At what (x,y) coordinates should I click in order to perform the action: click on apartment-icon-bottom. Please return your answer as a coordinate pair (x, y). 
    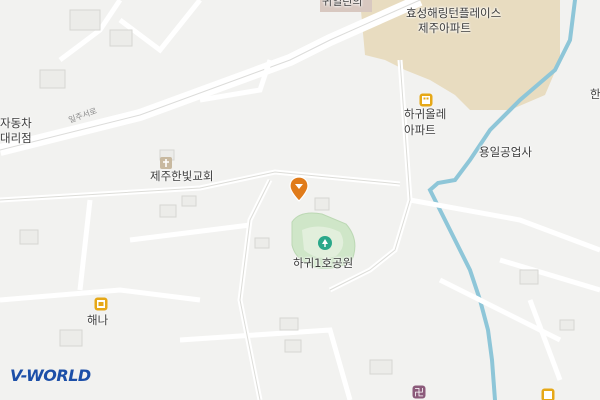
    Looking at the image, I should click on (548, 394).